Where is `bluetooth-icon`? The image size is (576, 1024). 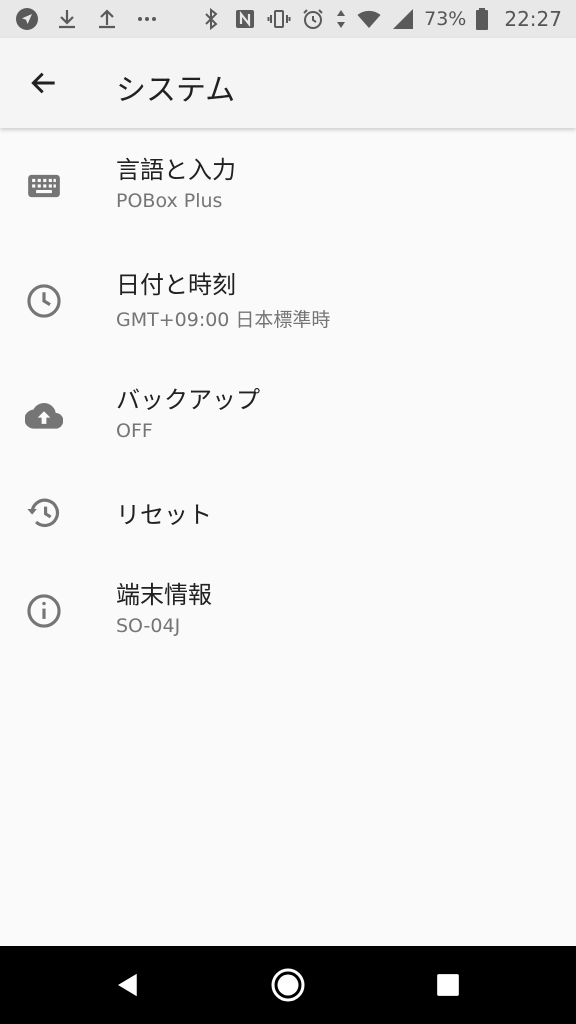
bluetooth-icon is located at coordinates (211, 19).